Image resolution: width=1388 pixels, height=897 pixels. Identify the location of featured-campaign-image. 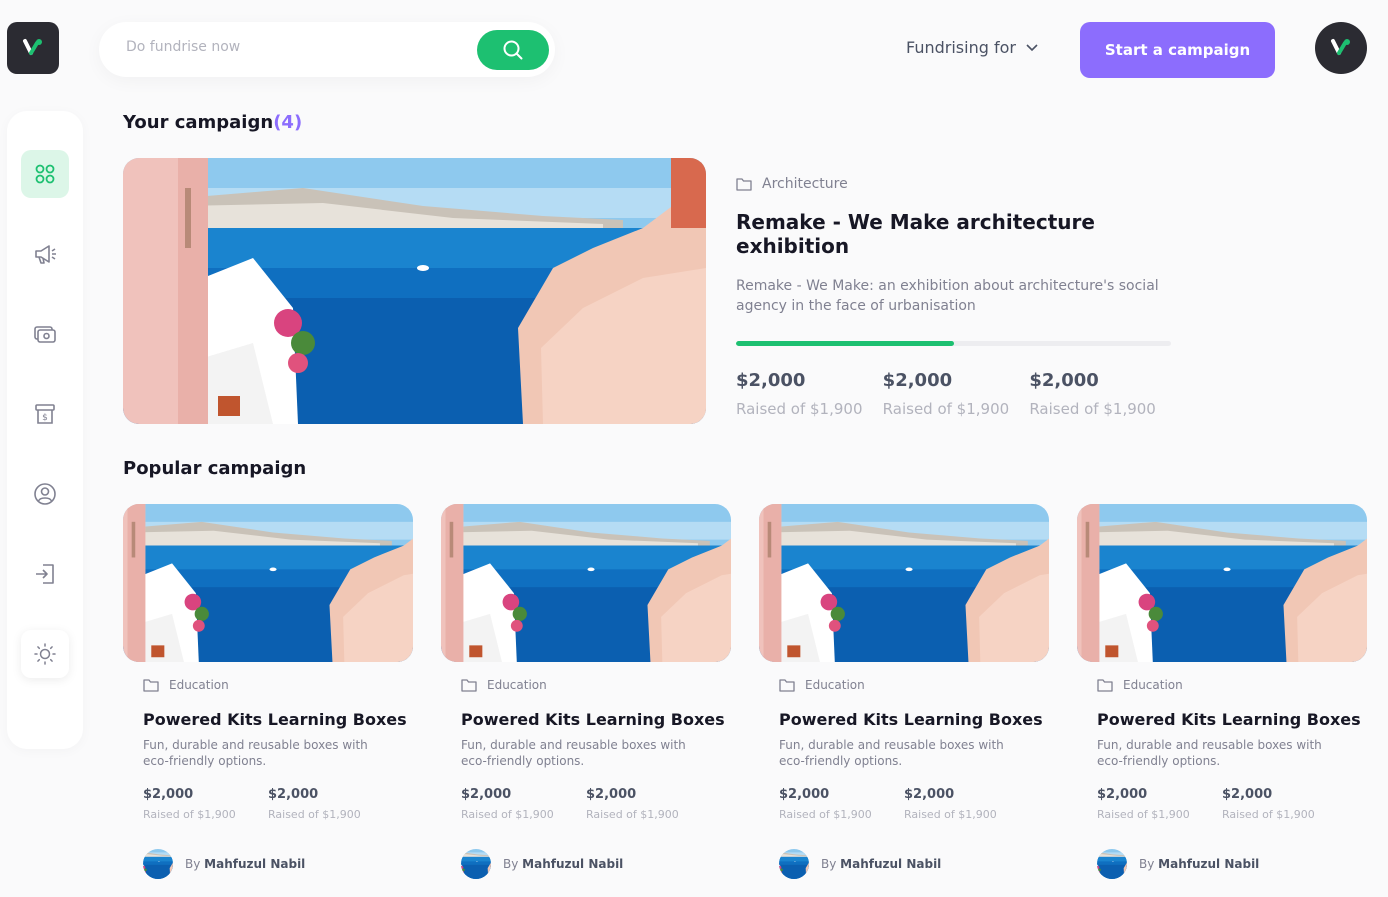
(414, 291).